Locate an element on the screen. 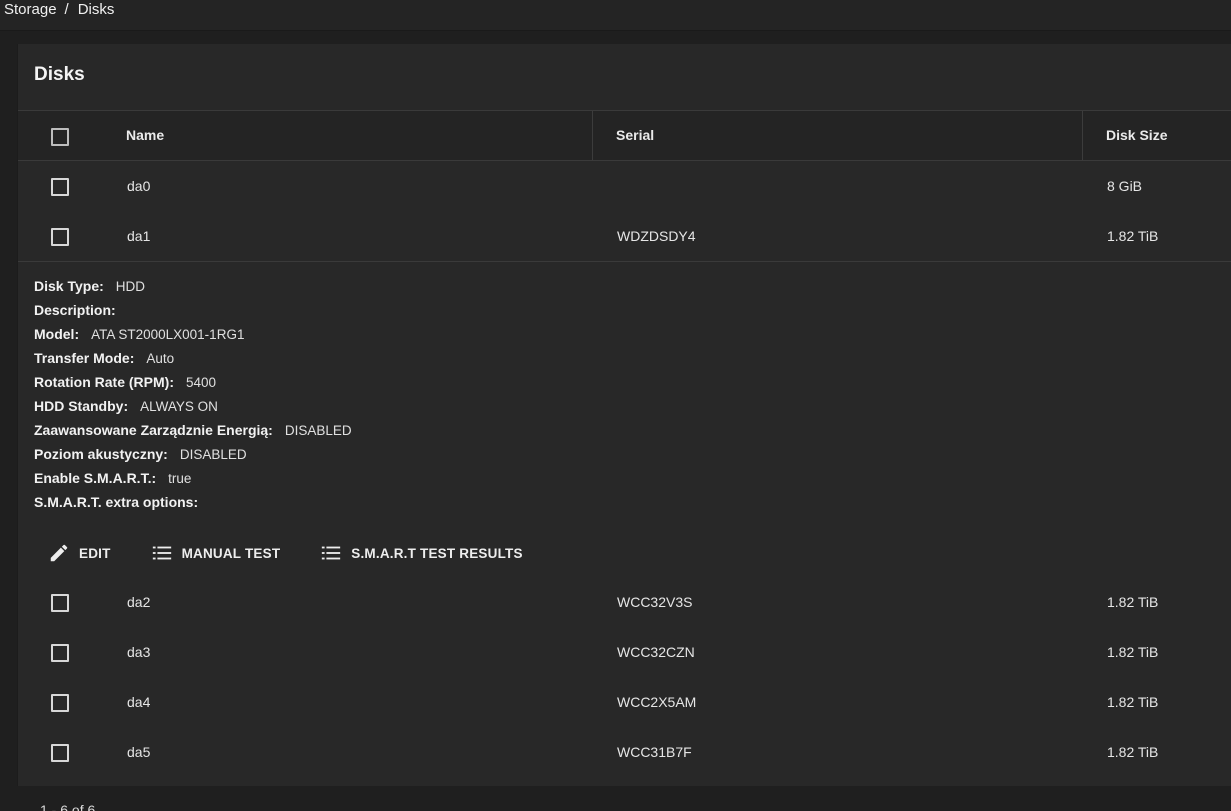 The height and width of the screenshot is (811, 1231). table-row: da3 WCC32CZN 1.82 TiB is located at coordinates (624, 652).